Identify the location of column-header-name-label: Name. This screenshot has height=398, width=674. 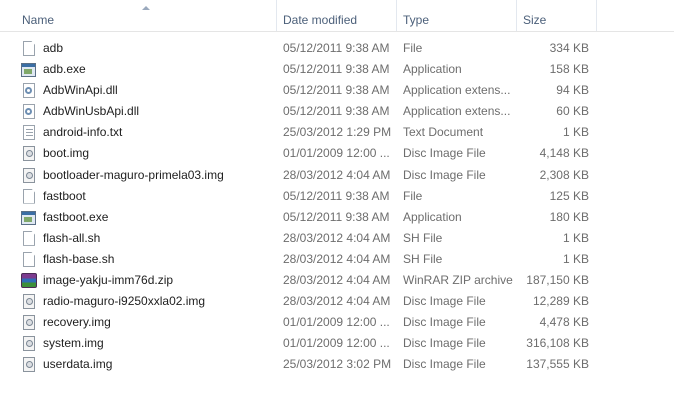
(38, 20).